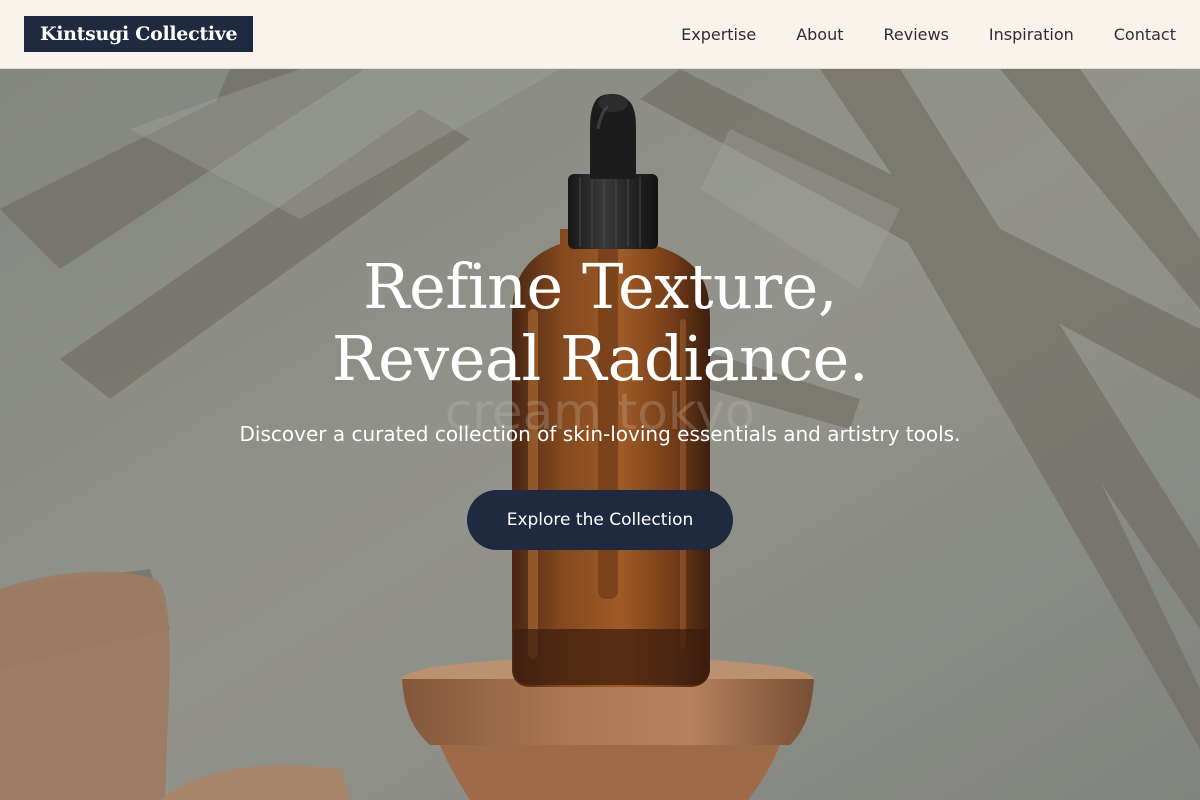 The height and width of the screenshot is (800, 1200). What do you see at coordinates (718, 34) in the screenshot?
I see `nav-item-expertise: Expertise` at bounding box center [718, 34].